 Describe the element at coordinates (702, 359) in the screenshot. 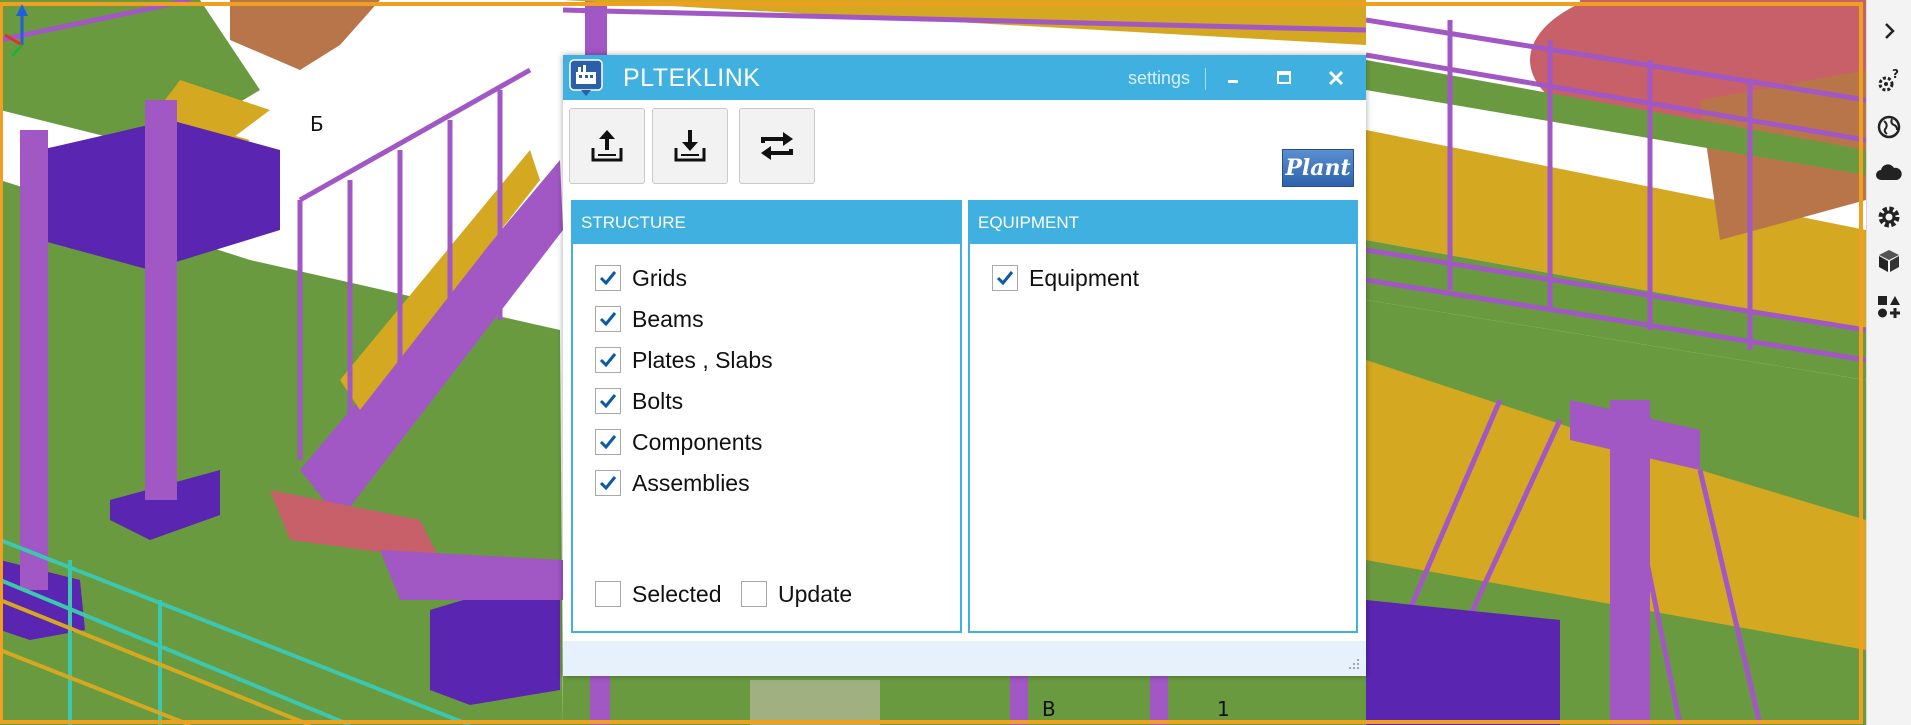

I see `checkbox-label: Plates , Slabs` at that location.